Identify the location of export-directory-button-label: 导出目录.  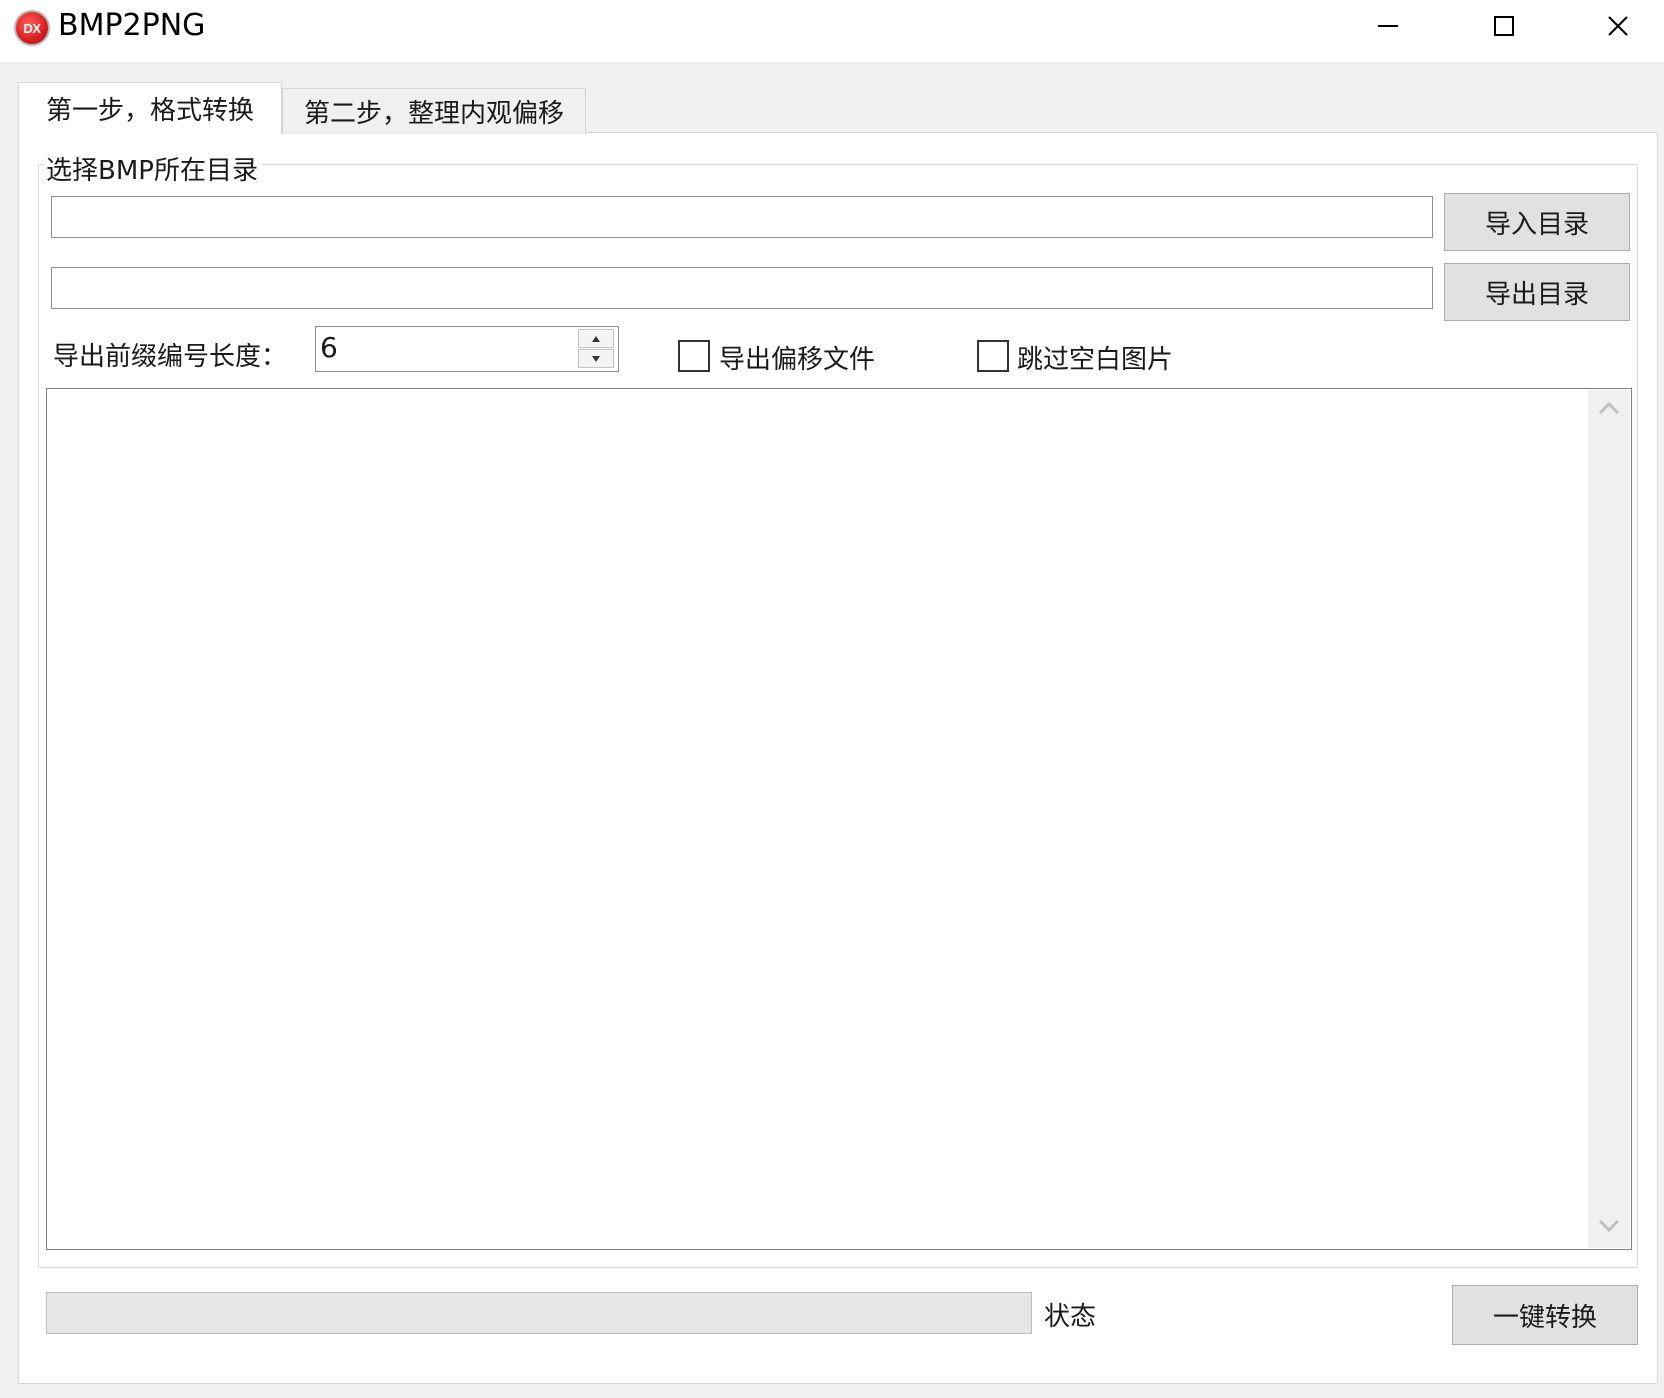
(1536, 294).